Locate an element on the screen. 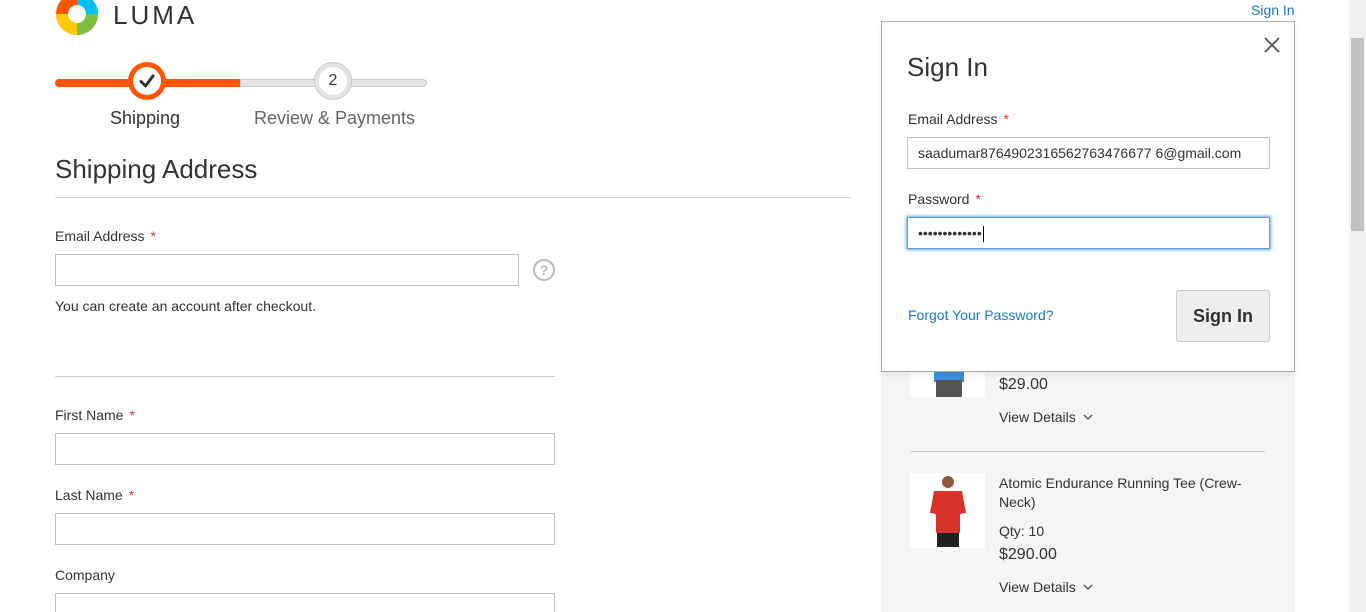  step-review-label: Review & Payments is located at coordinates (334, 118).